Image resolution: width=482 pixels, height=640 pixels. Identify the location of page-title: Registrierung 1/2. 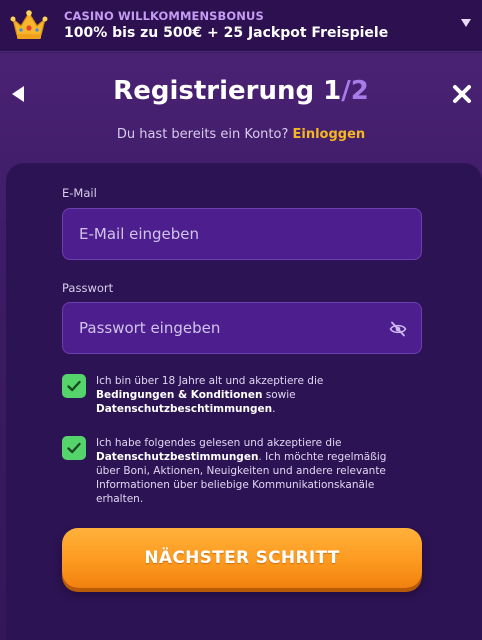
(241, 91).